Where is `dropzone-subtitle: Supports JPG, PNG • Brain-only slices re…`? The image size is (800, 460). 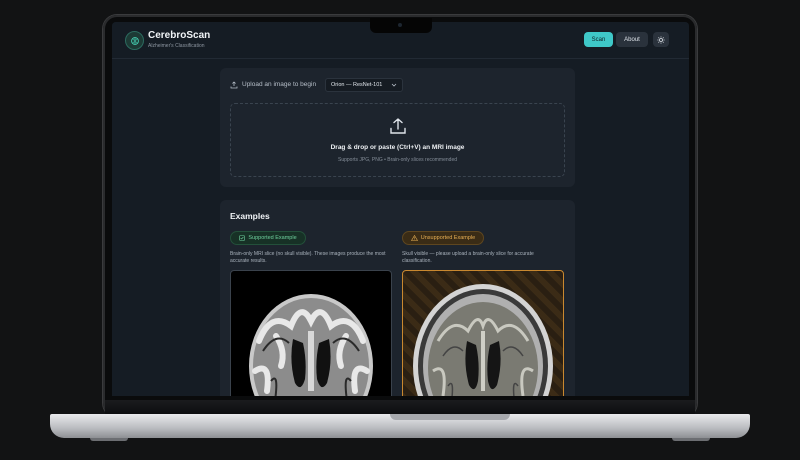 dropzone-subtitle: Supports JPG, PNG • Brain-only slices re… is located at coordinates (397, 160).